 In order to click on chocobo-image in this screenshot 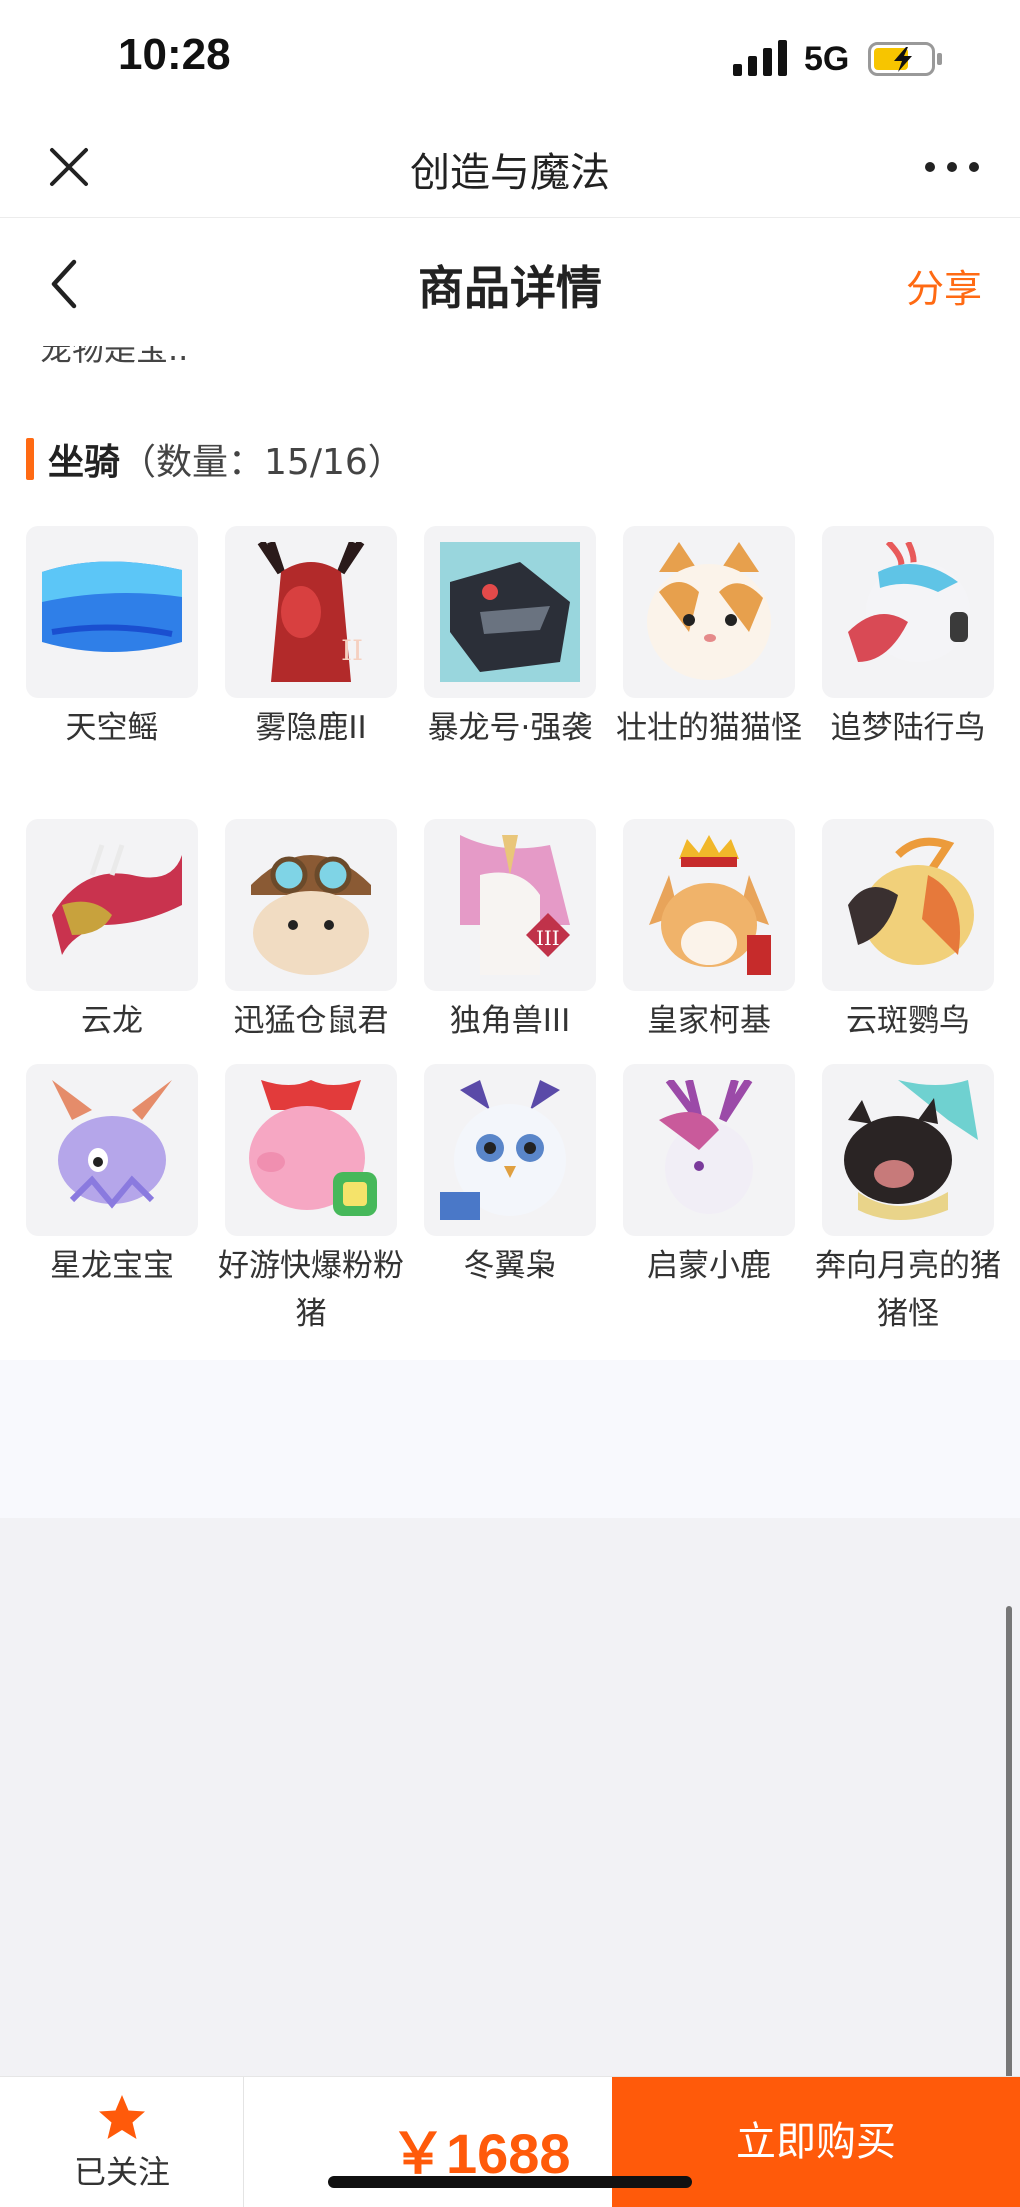, I will do `click(909, 602)`.